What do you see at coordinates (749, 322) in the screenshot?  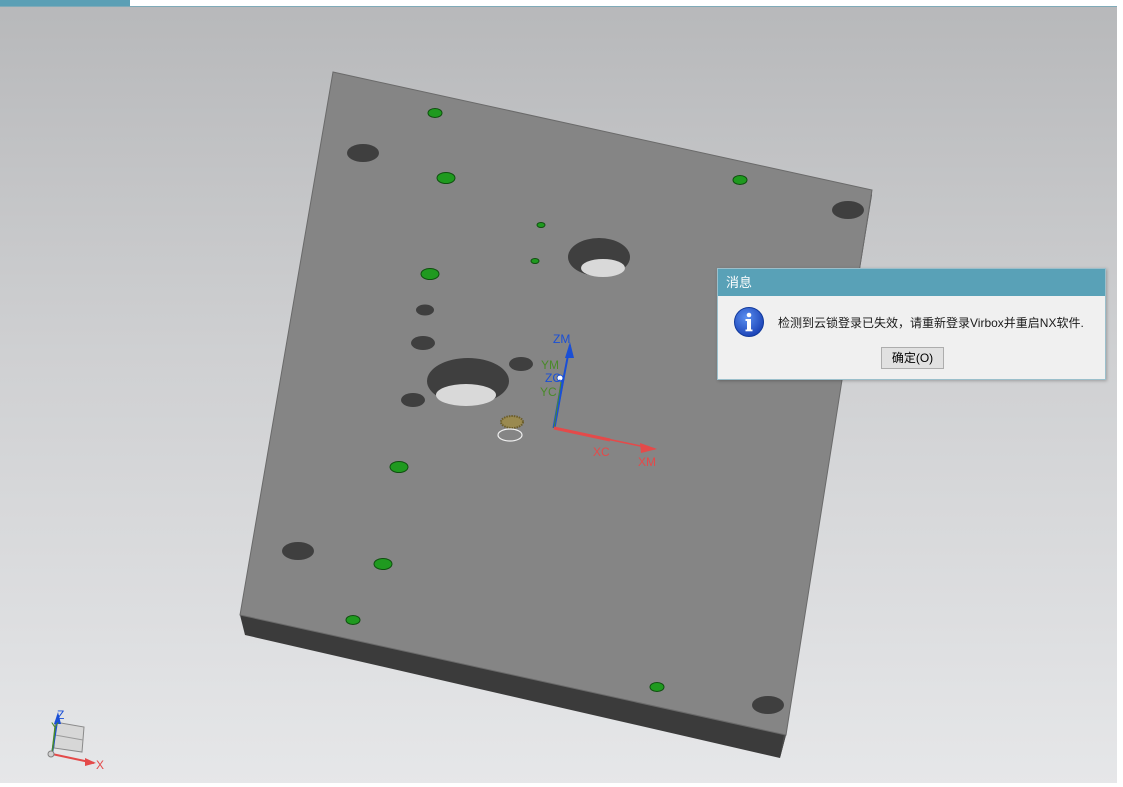 I see `info-icon` at bounding box center [749, 322].